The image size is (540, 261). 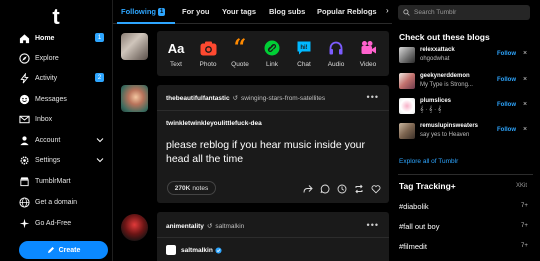 What do you see at coordinates (171, 250) in the screenshot?
I see `source-blog-avatar` at bounding box center [171, 250].